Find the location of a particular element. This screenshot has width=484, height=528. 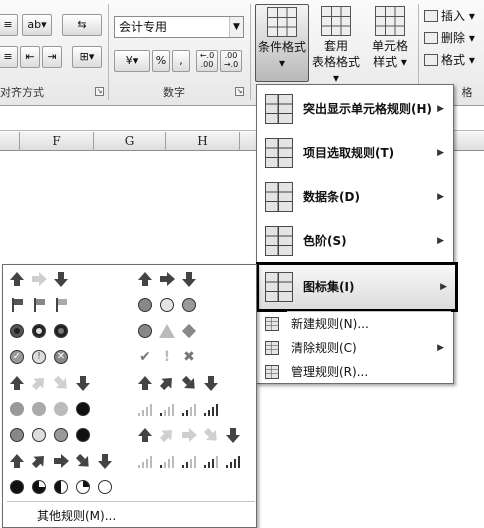

menu-item-label: 清除规则(C) is located at coordinates (324, 348).